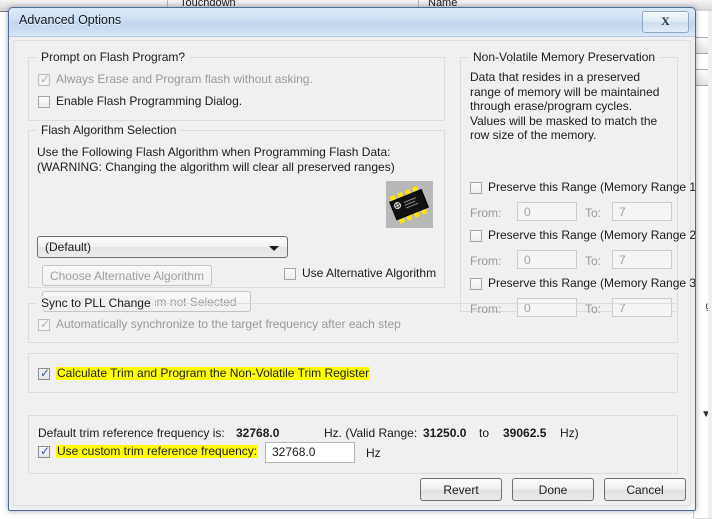 The height and width of the screenshot is (519, 712). Describe the element at coordinates (369, 273) in the screenshot. I see `use-alternative-algorithm-label: Use Alternative Algorithm` at that location.